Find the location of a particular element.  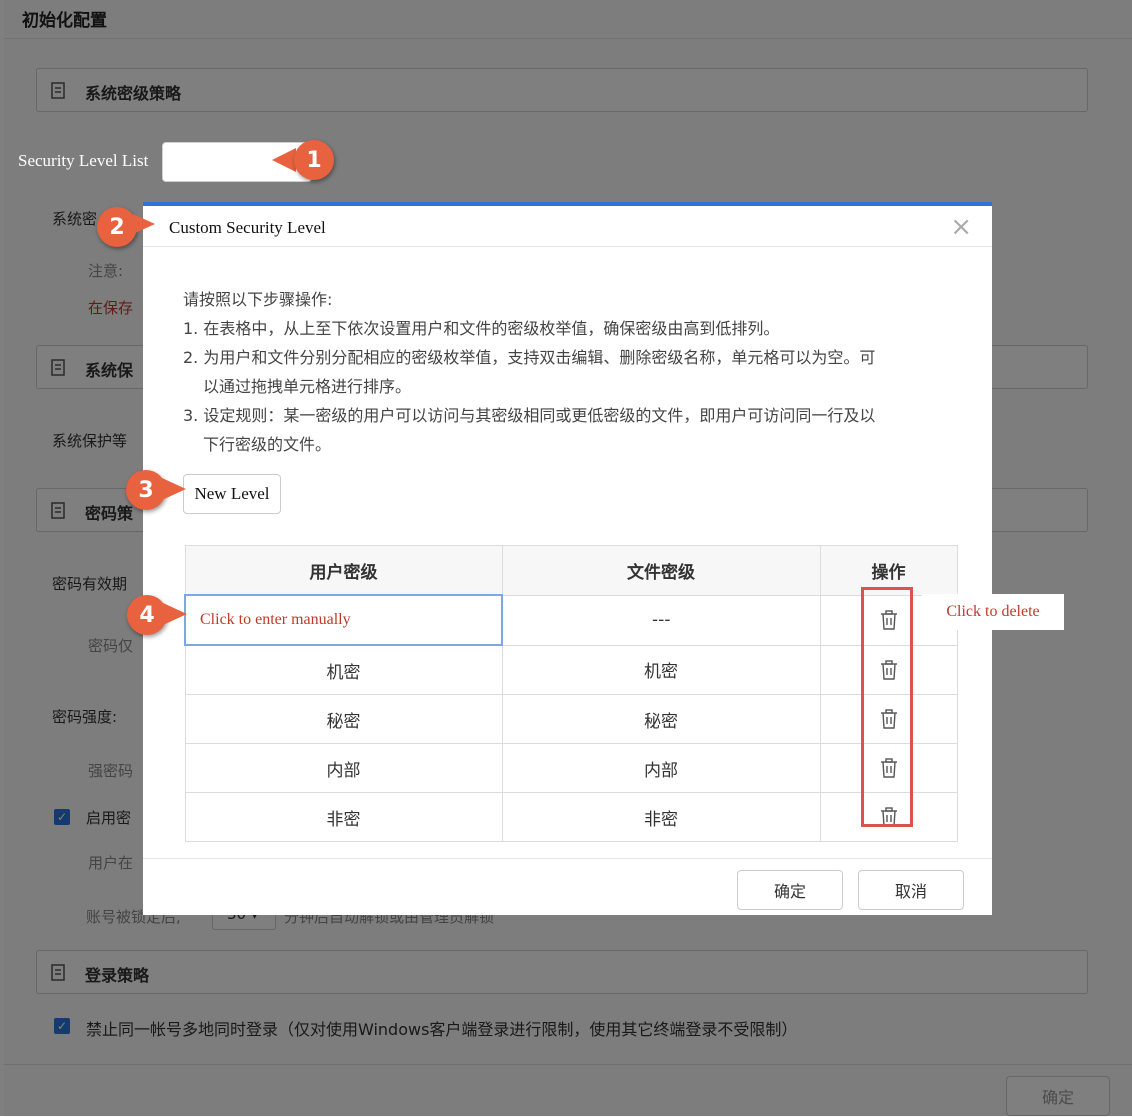

table-row: Click to enter manually --- is located at coordinates (571, 620).